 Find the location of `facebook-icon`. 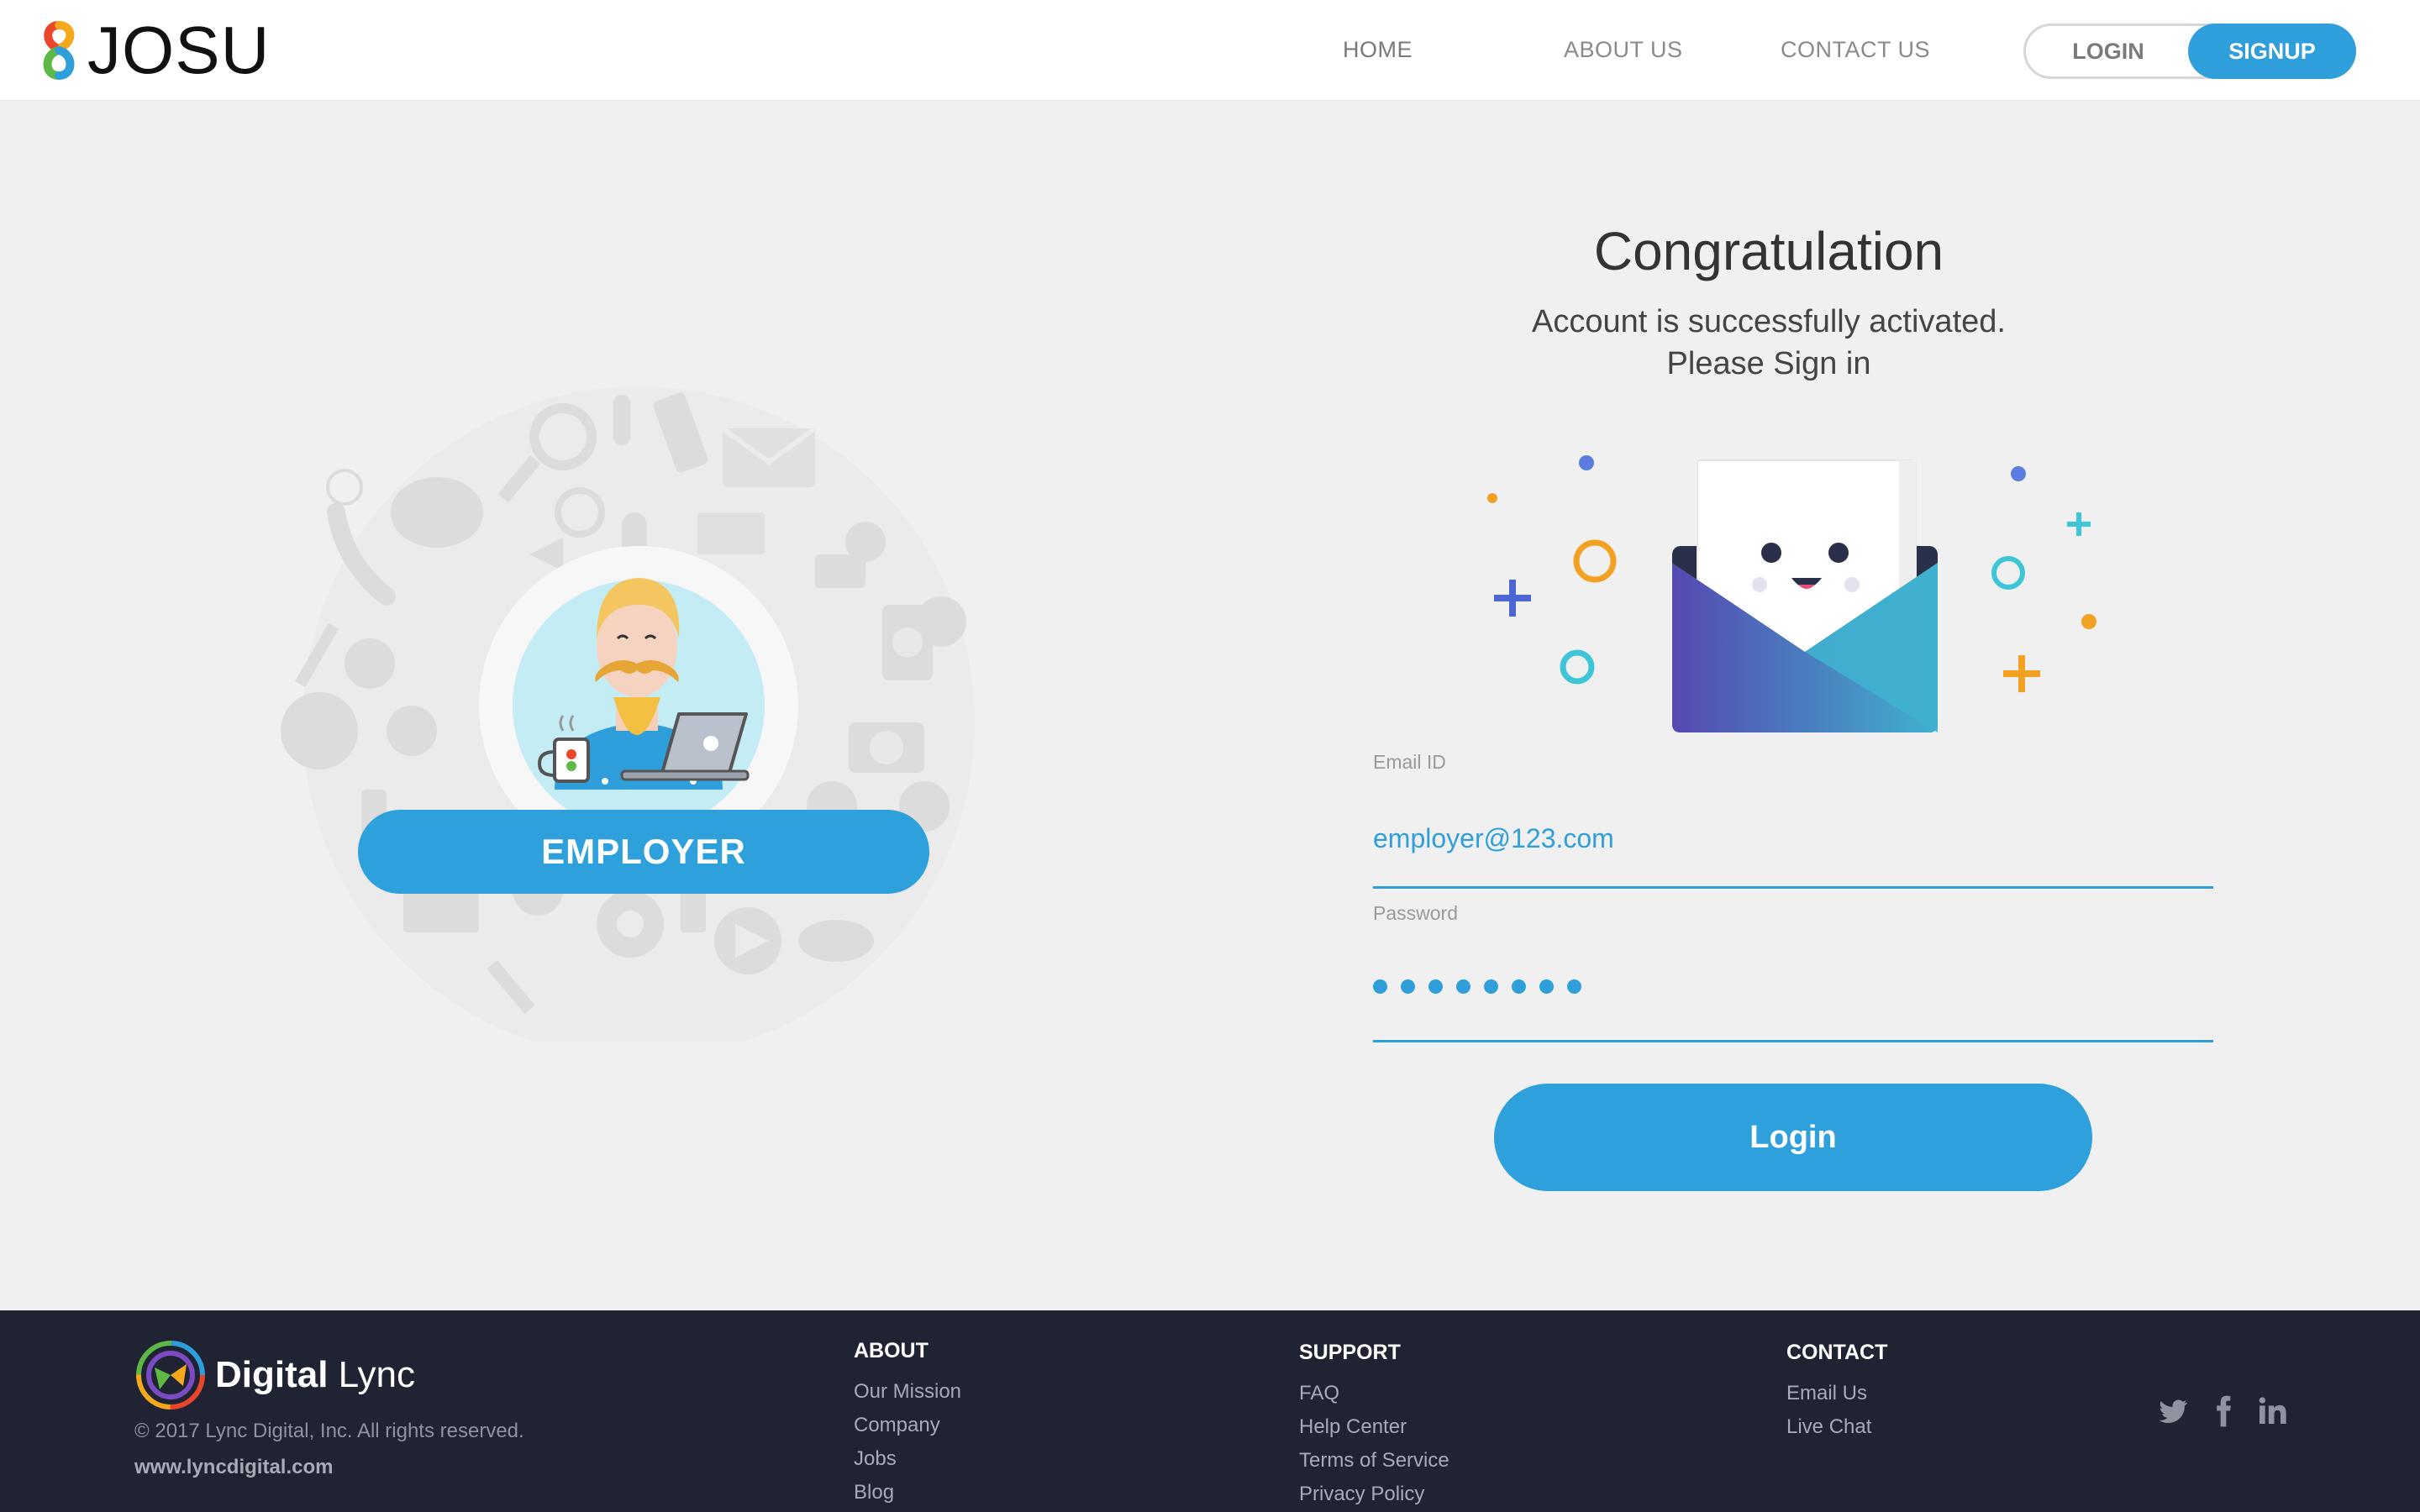

facebook-icon is located at coordinates (2223, 1411).